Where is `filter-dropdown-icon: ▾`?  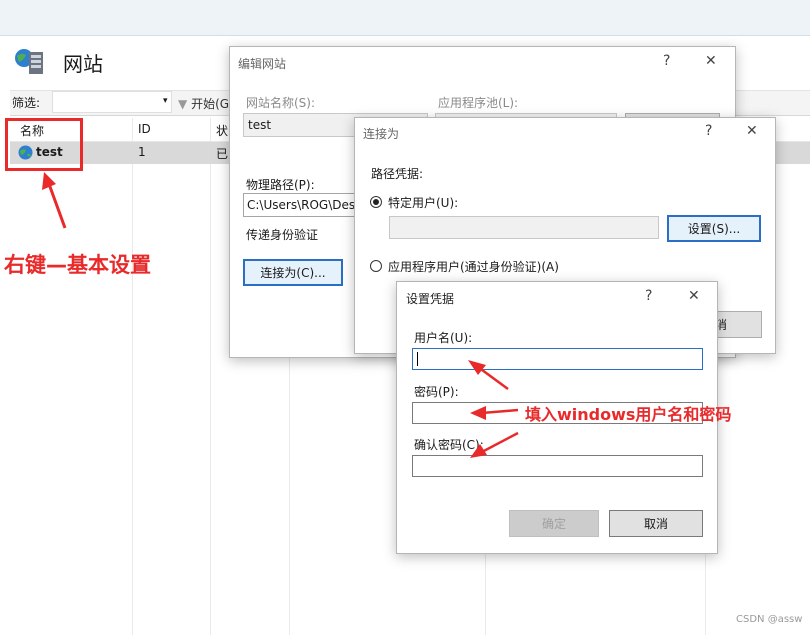
filter-dropdown-icon: ▾ is located at coordinates (165, 101).